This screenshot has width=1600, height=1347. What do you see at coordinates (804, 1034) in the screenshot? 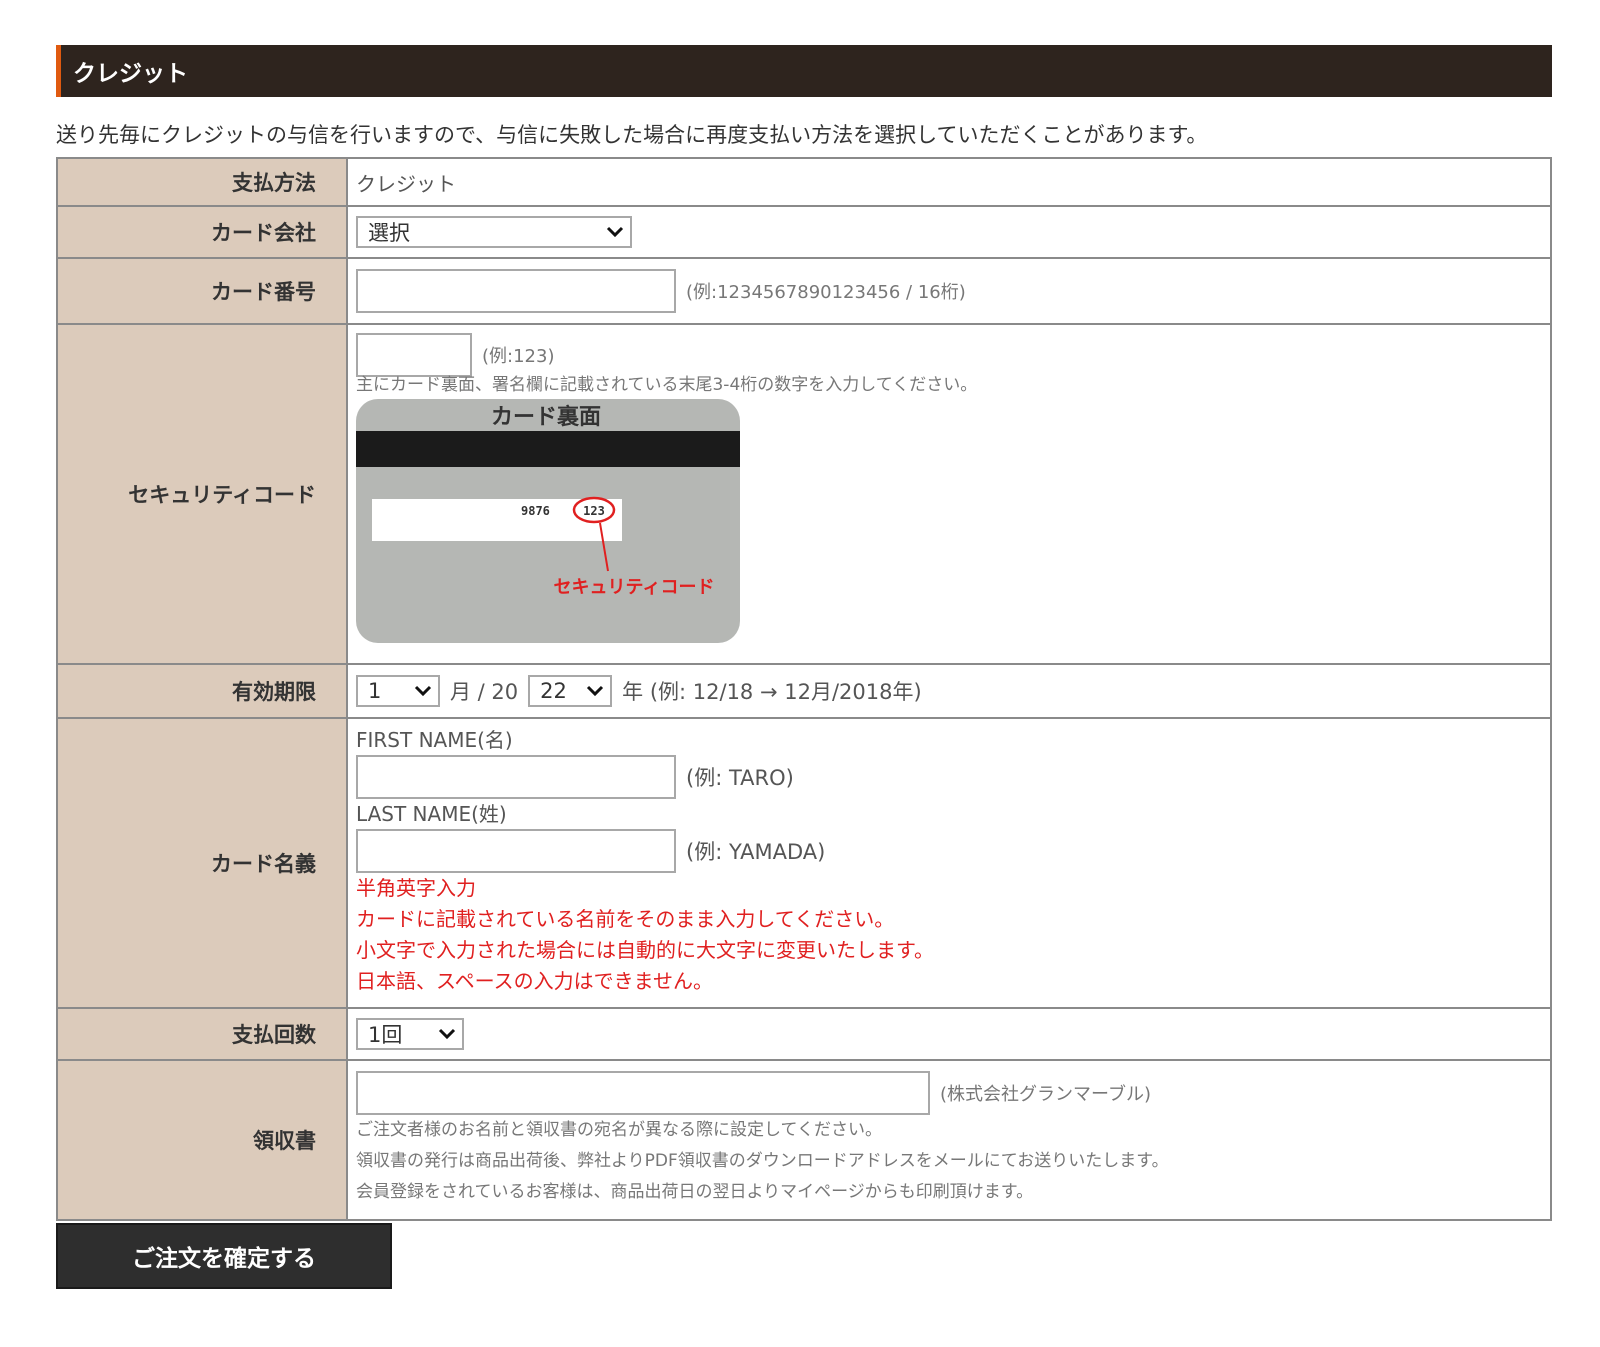
I see `row-installments: 支払回数 1回` at bounding box center [804, 1034].